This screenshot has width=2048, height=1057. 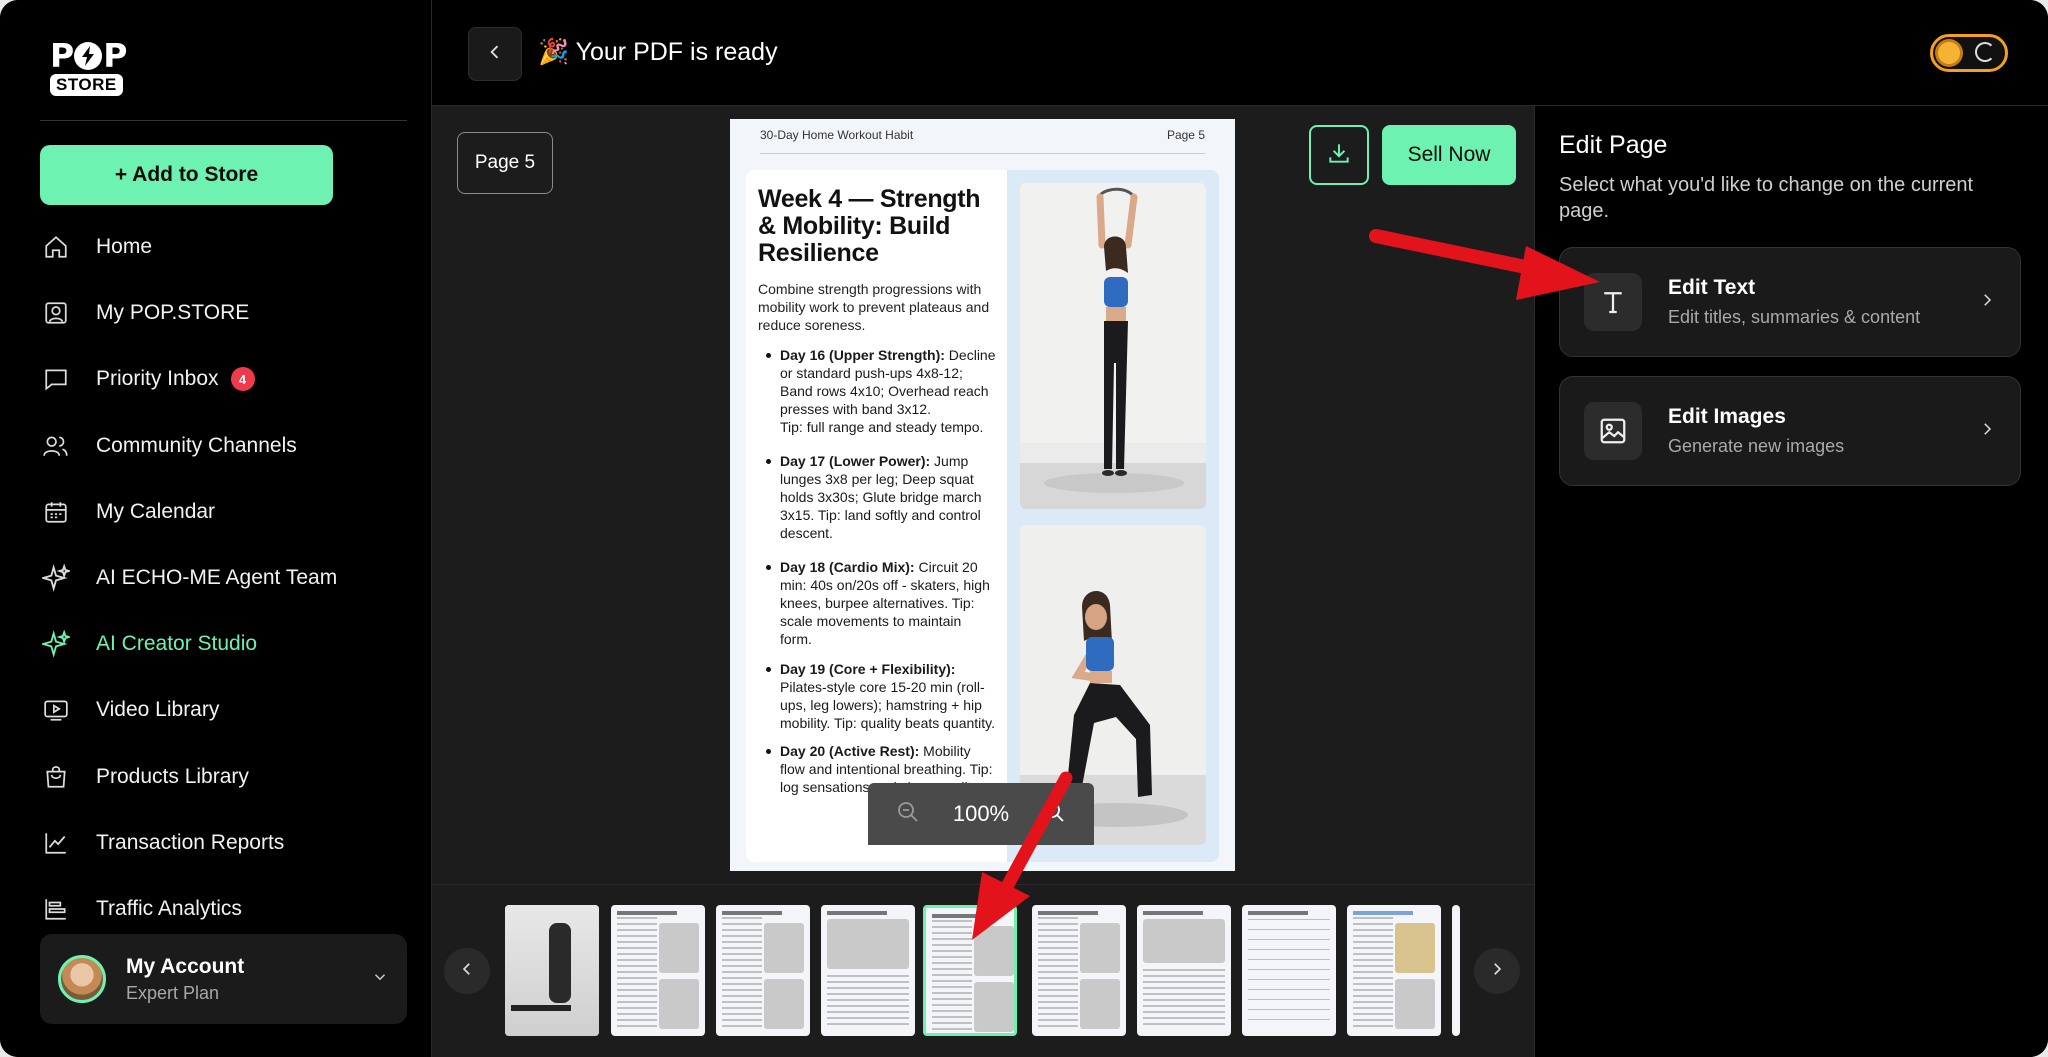 I want to click on sidebar-item-label: Priority Inbox, so click(x=157, y=379).